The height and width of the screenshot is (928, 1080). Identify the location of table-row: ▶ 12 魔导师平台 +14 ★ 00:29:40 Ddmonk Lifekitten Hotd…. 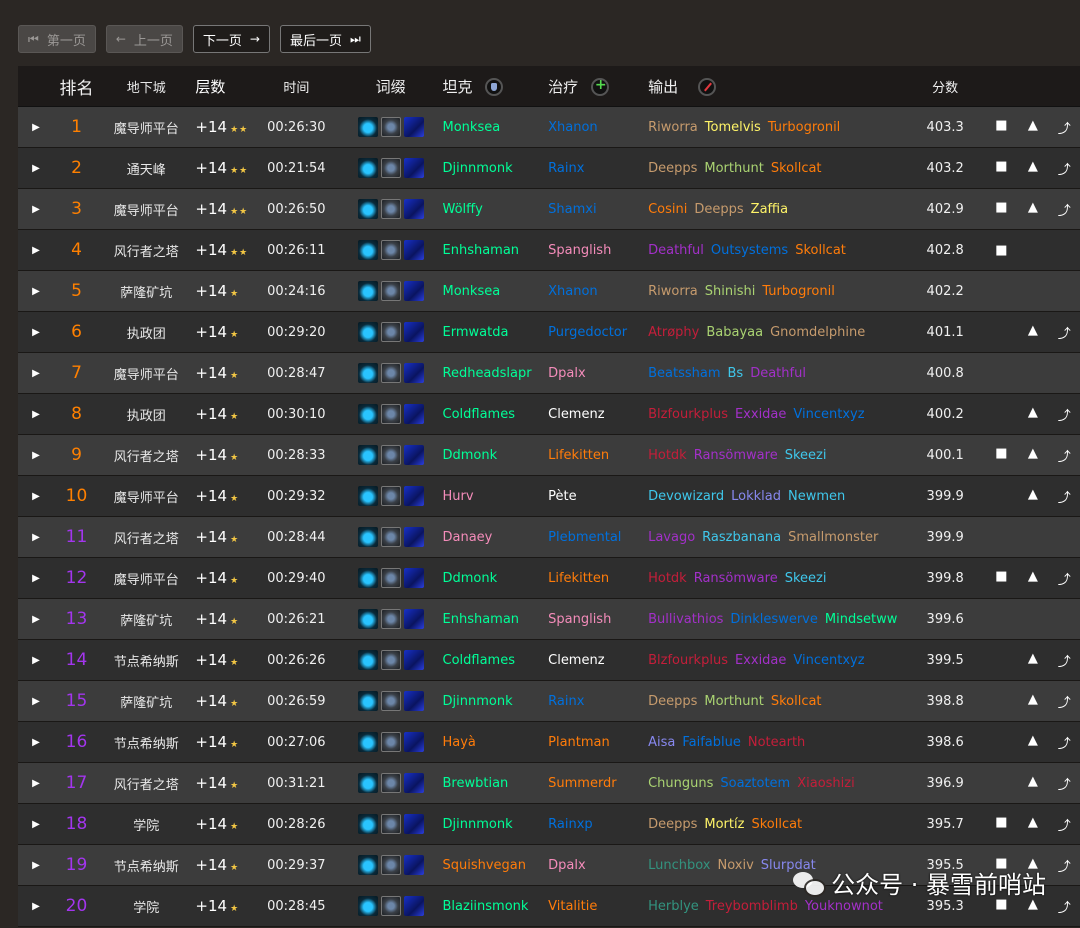
(549, 578).